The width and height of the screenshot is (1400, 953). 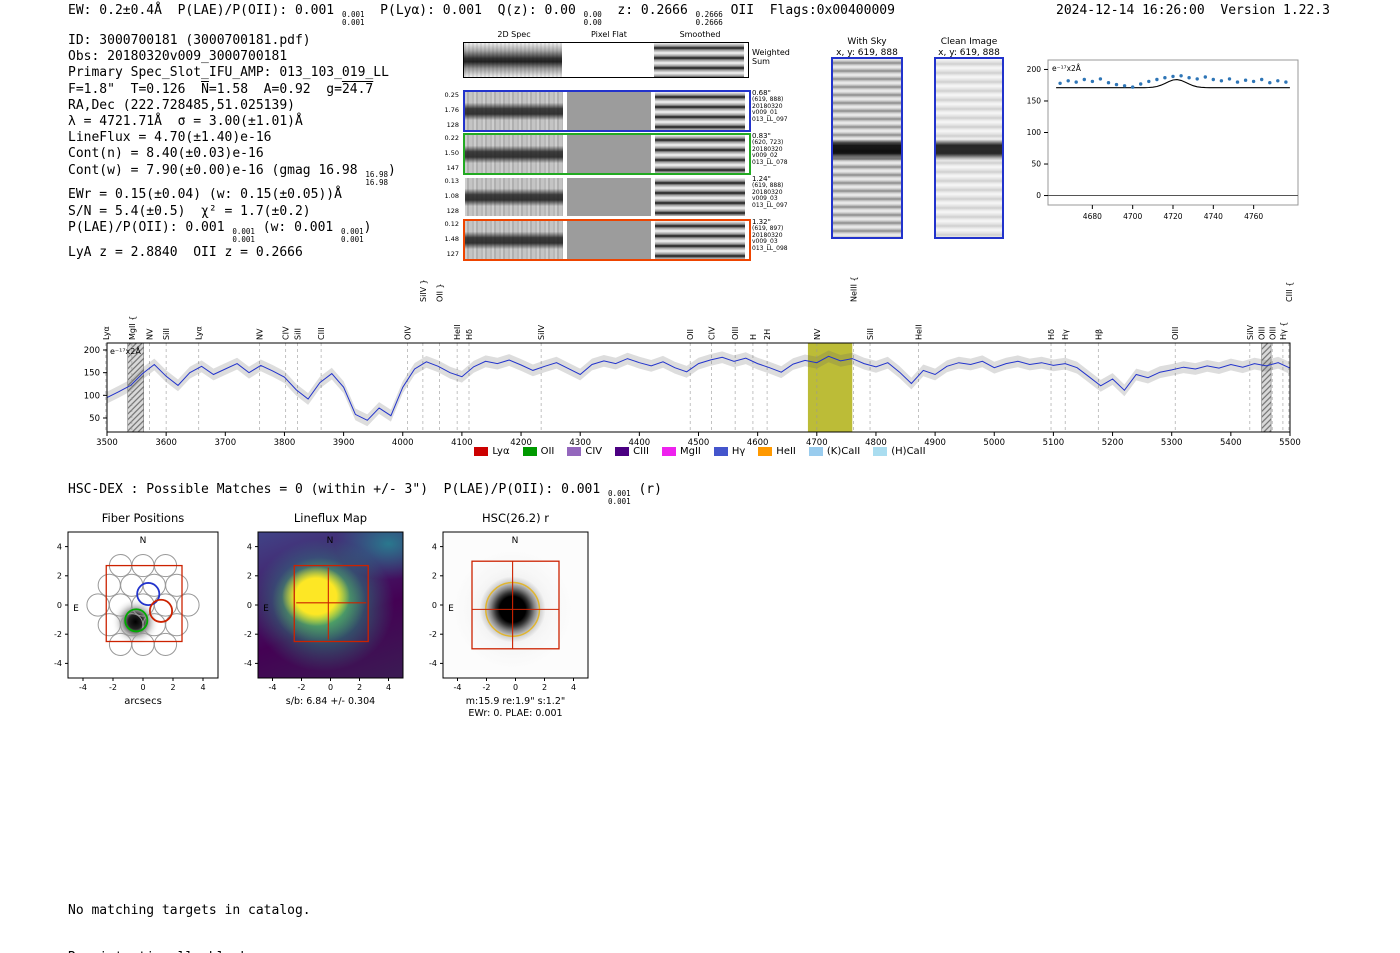 What do you see at coordinates (899, 451) in the screenshot?
I see `legend-item: (H)CaII` at bounding box center [899, 451].